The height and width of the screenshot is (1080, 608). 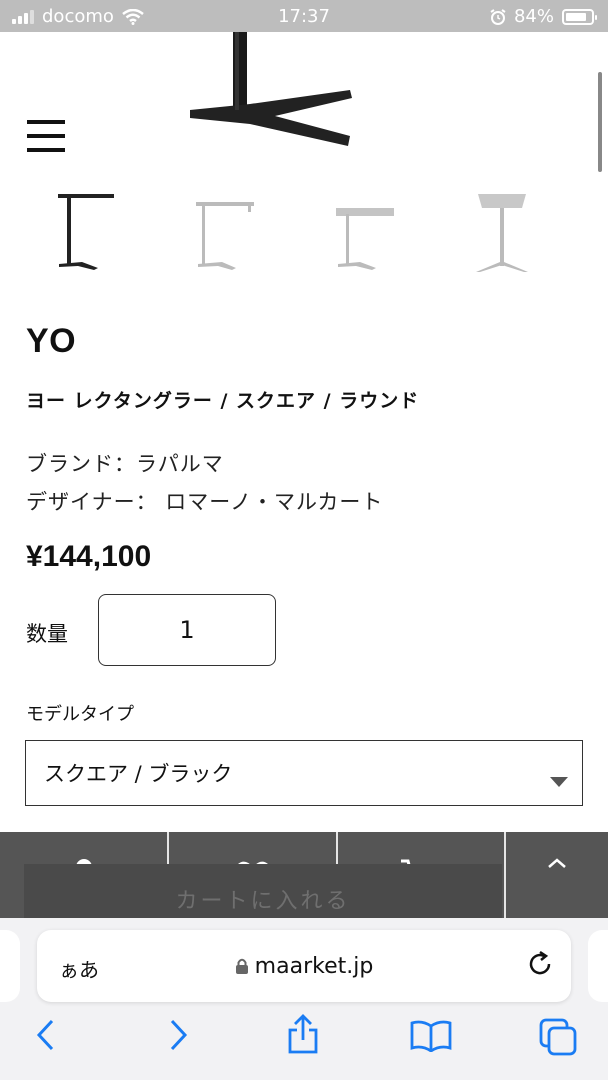 What do you see at coordinates (557, 877) in the screenshot?
I see `scroll-top-button` at bounding box center [557, 877].